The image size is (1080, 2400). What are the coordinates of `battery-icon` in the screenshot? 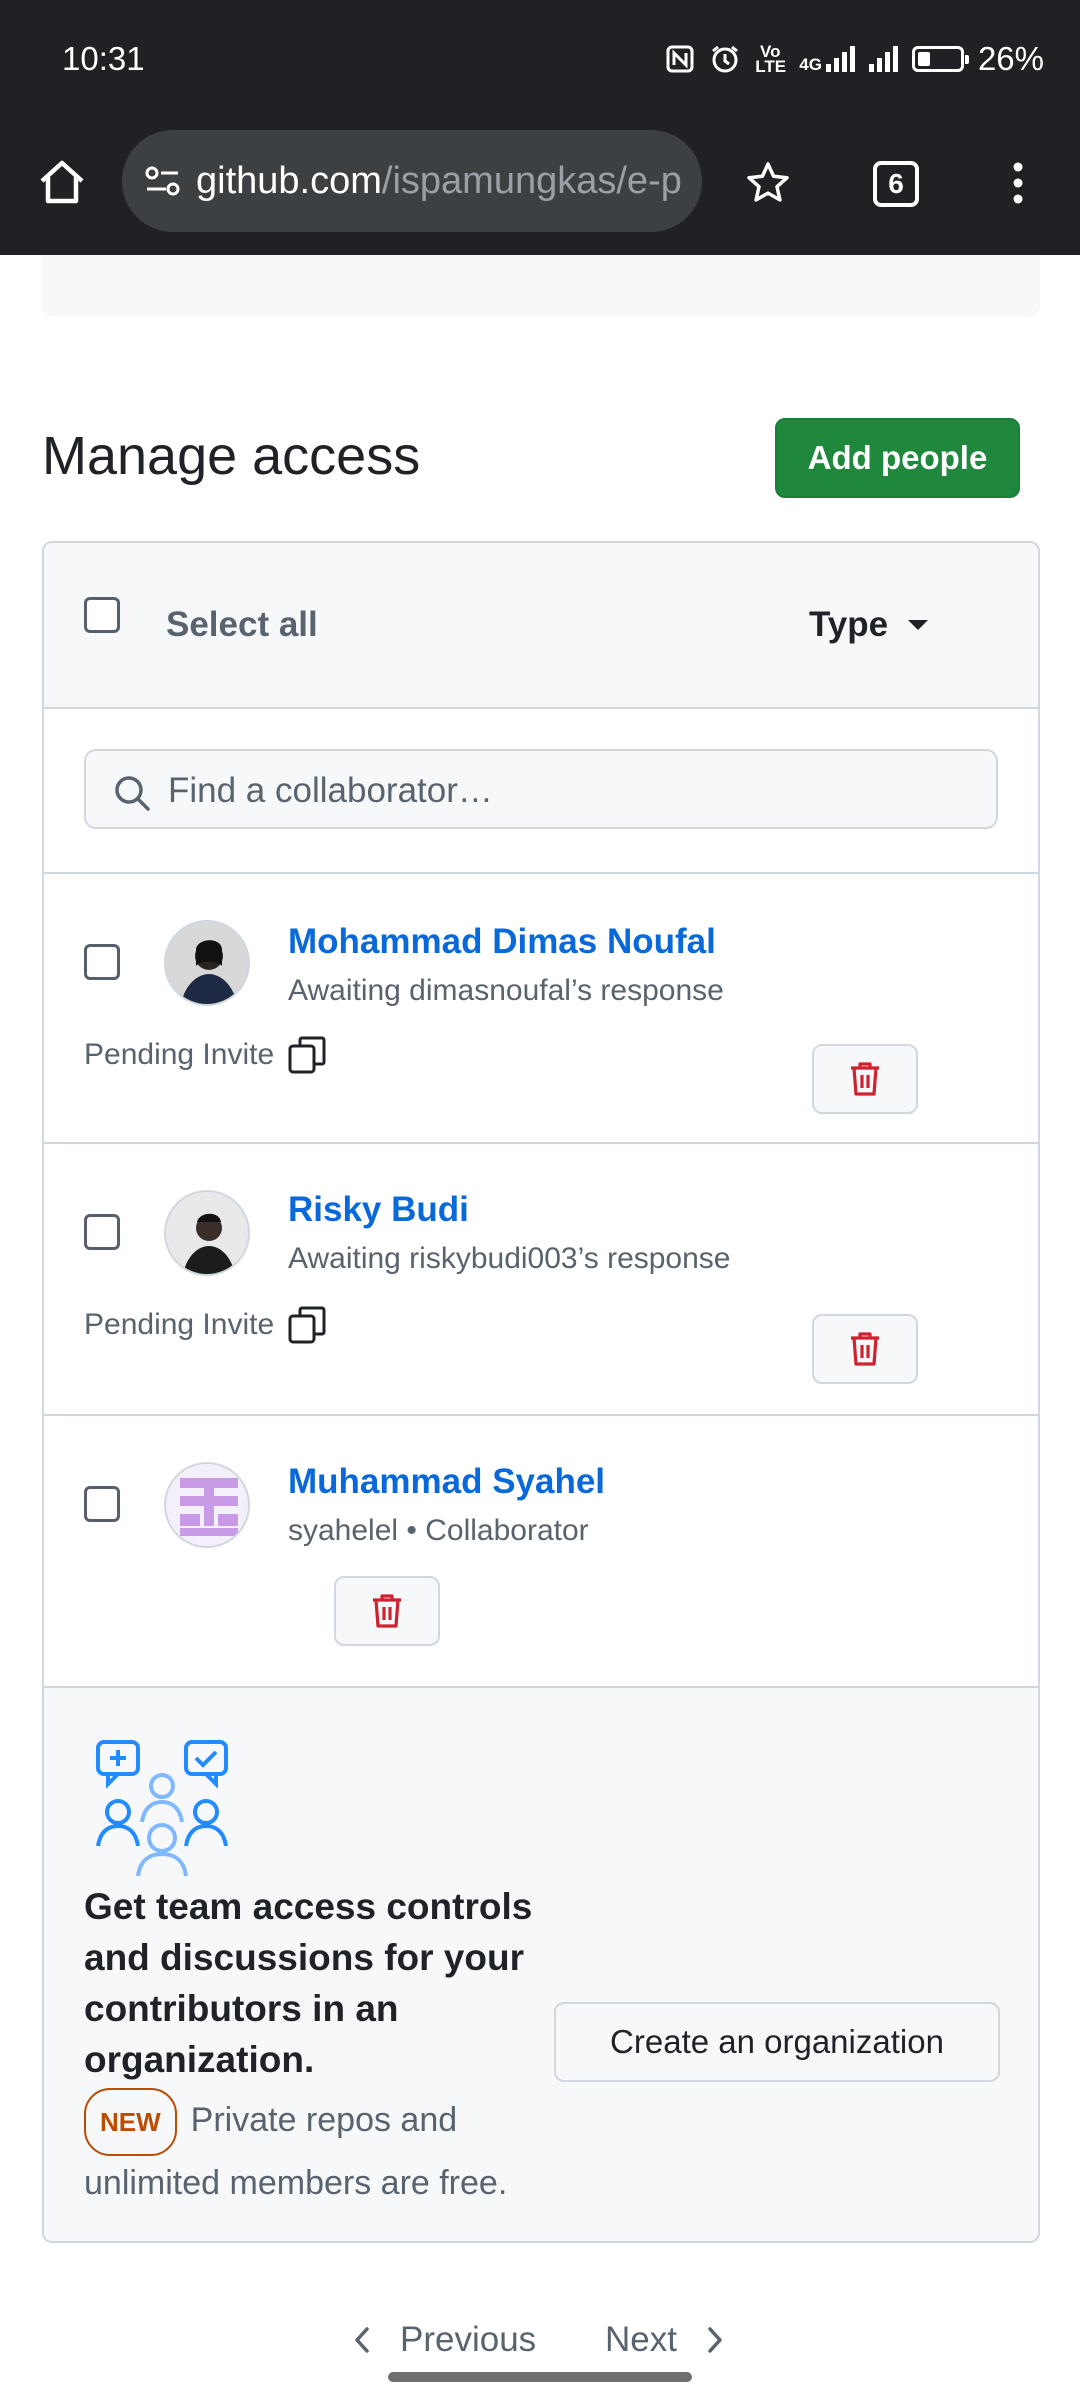 It's located at (940, 59).